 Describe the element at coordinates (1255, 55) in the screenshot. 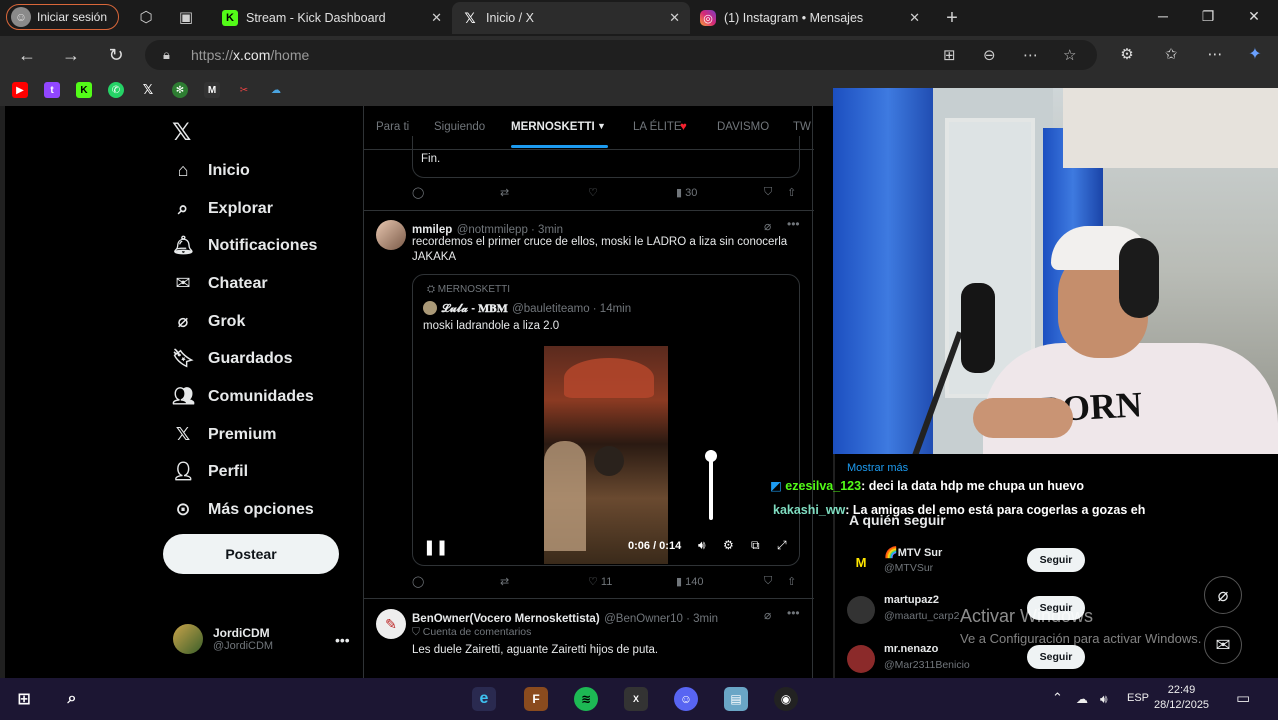

I see `copilot-icon: ✦` at that location.